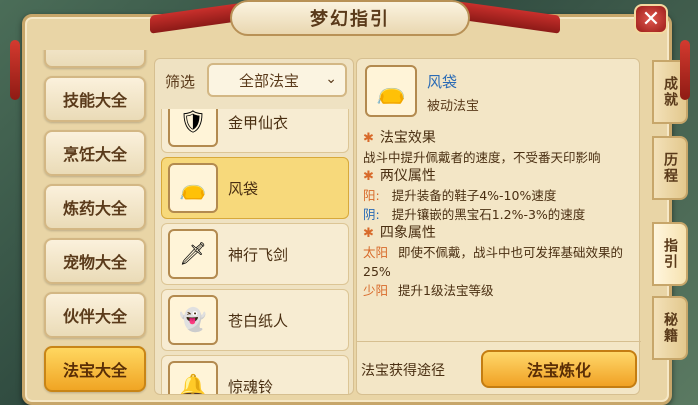 The height and width of the screenshot is (405, 698). I want to click on item-name: 苍白纸人, so click(258, 320).